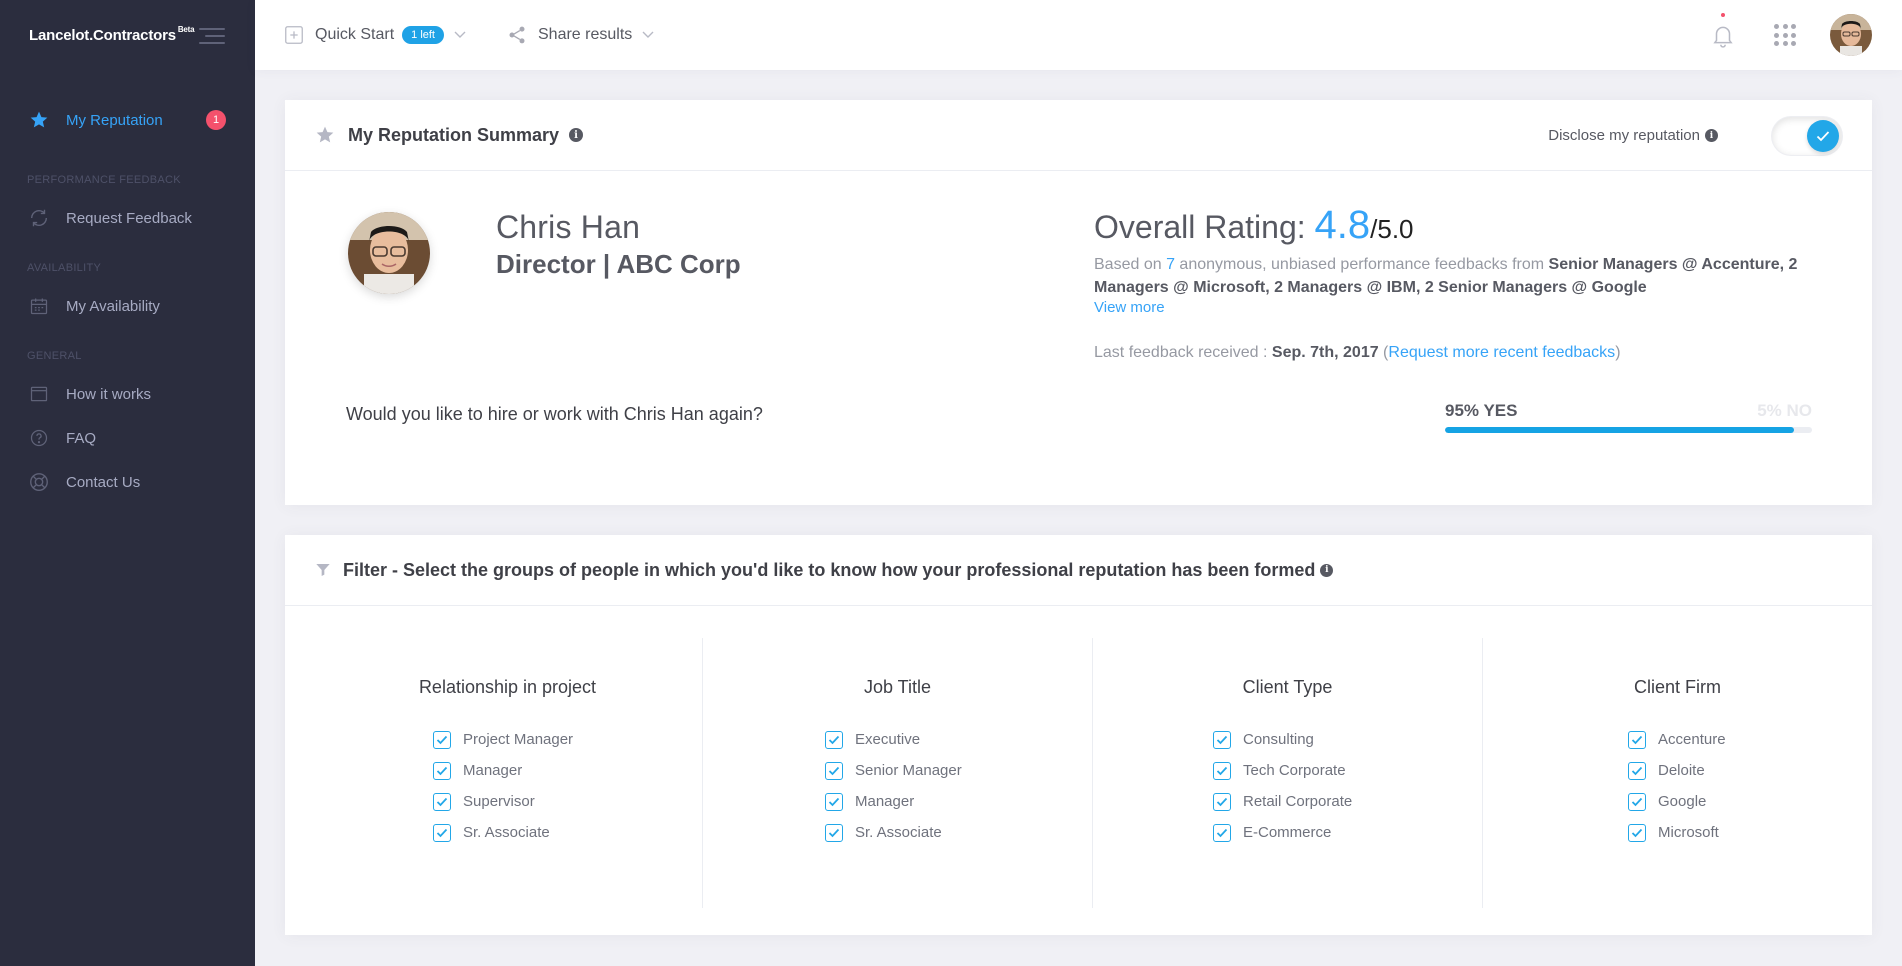 The width and height of the screenshot is (1902, 966). I want to click on view-more-link: View more, so click(1129, 307).